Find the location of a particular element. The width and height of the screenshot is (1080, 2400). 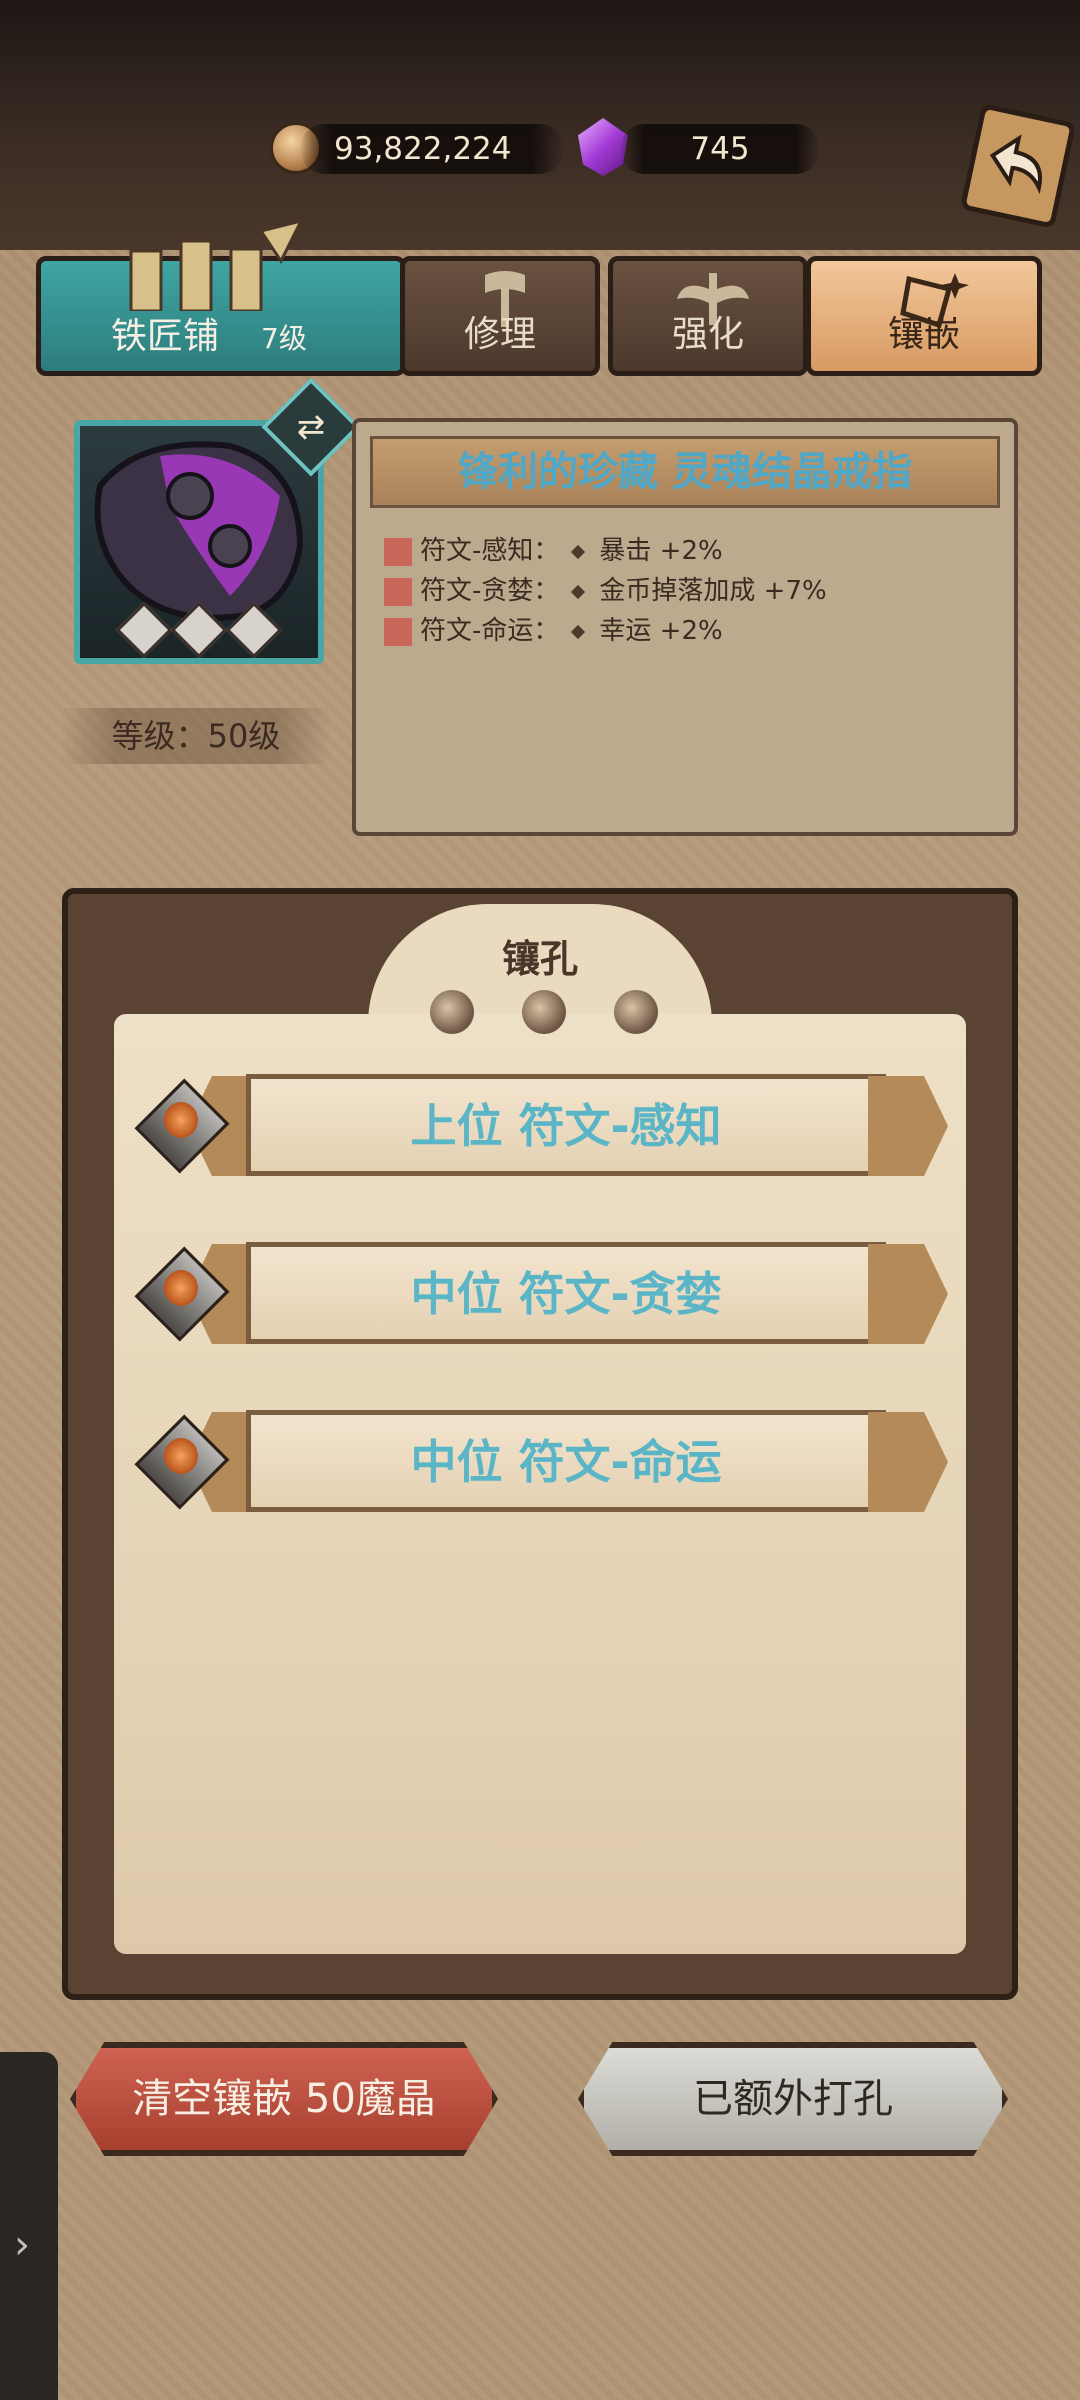

rune-slot: 中位 符文-命运 is located at coordinates (541, 1462).